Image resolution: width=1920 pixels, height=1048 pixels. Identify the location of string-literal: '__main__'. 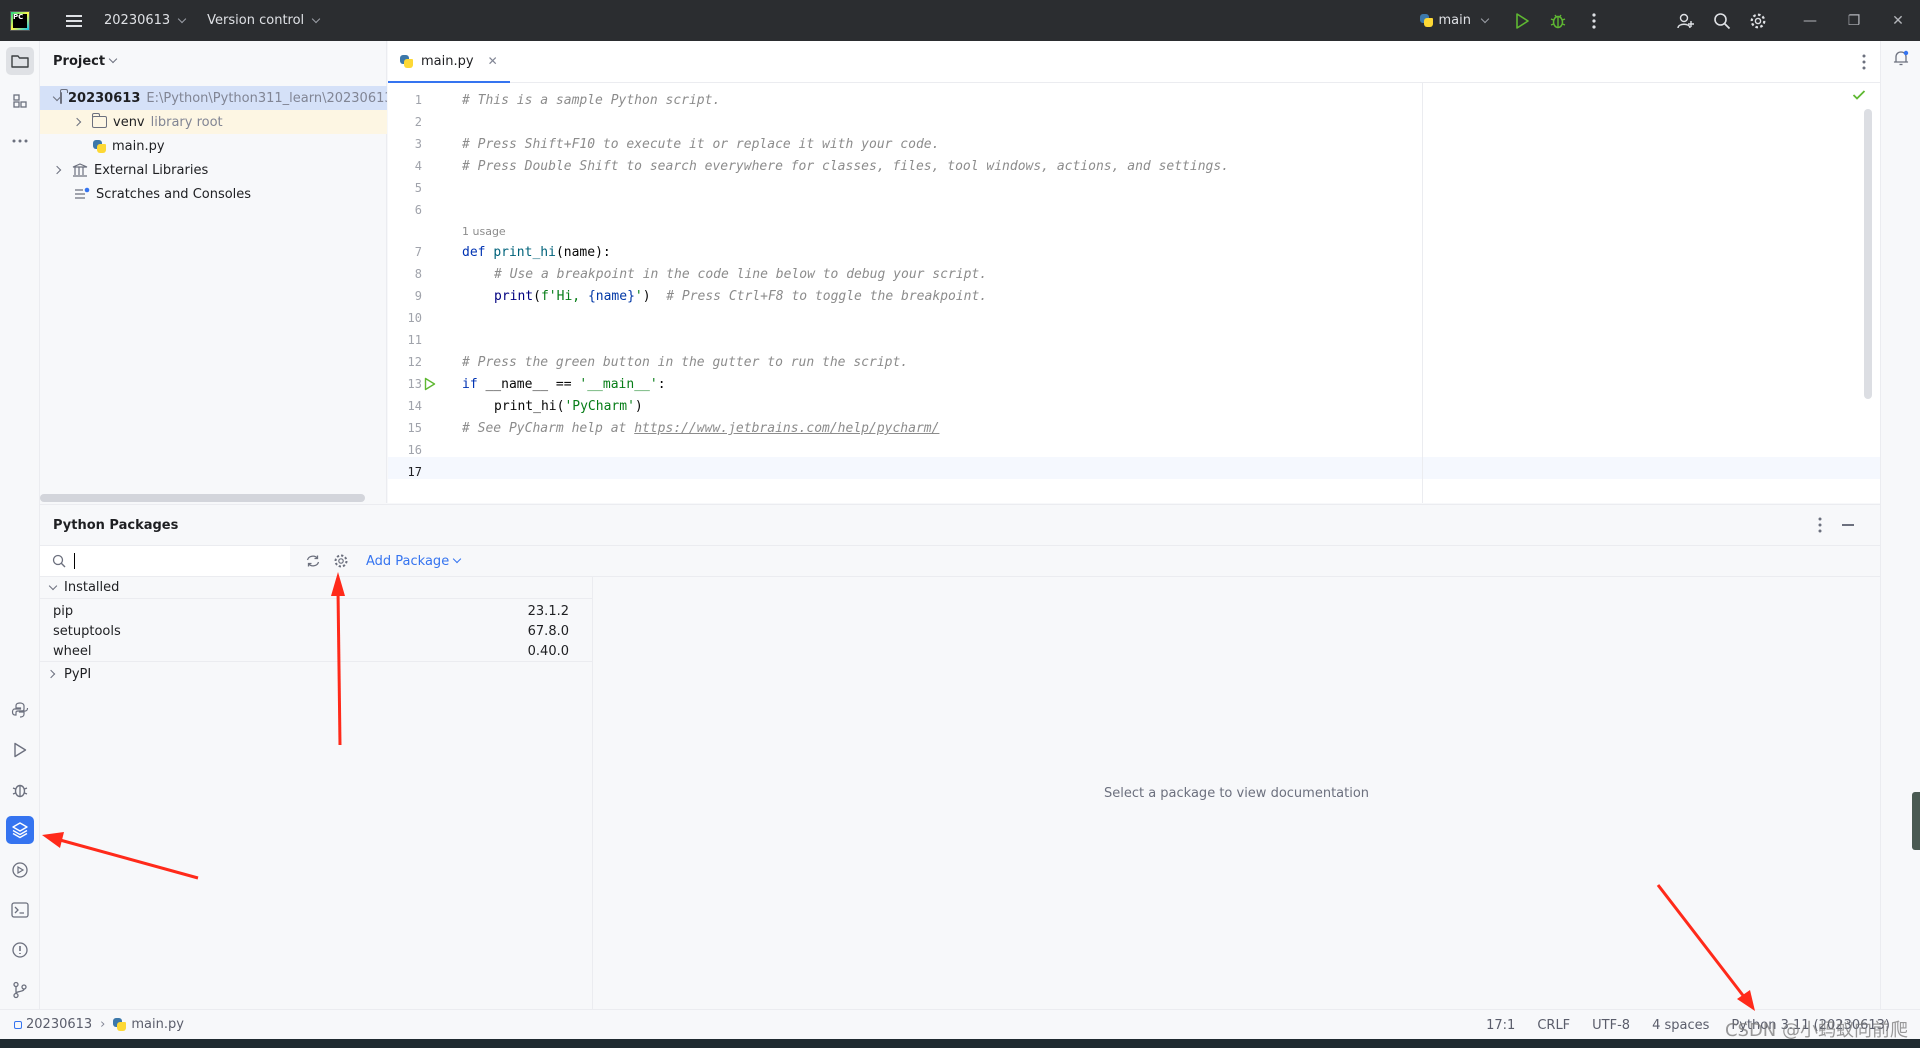
(618, 384).